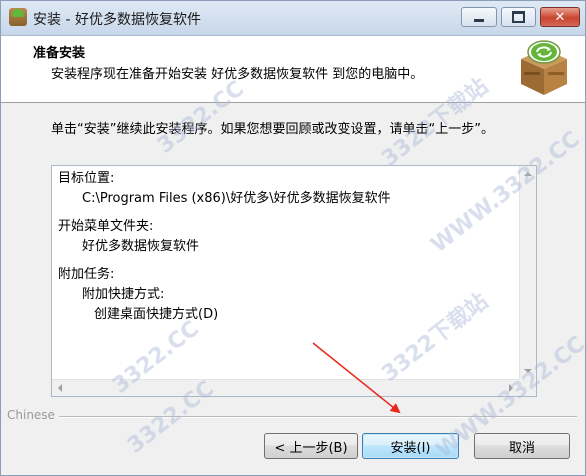  I want to click on shortcut-item: 创建桌面快捷方式(D), so click(156, 314).